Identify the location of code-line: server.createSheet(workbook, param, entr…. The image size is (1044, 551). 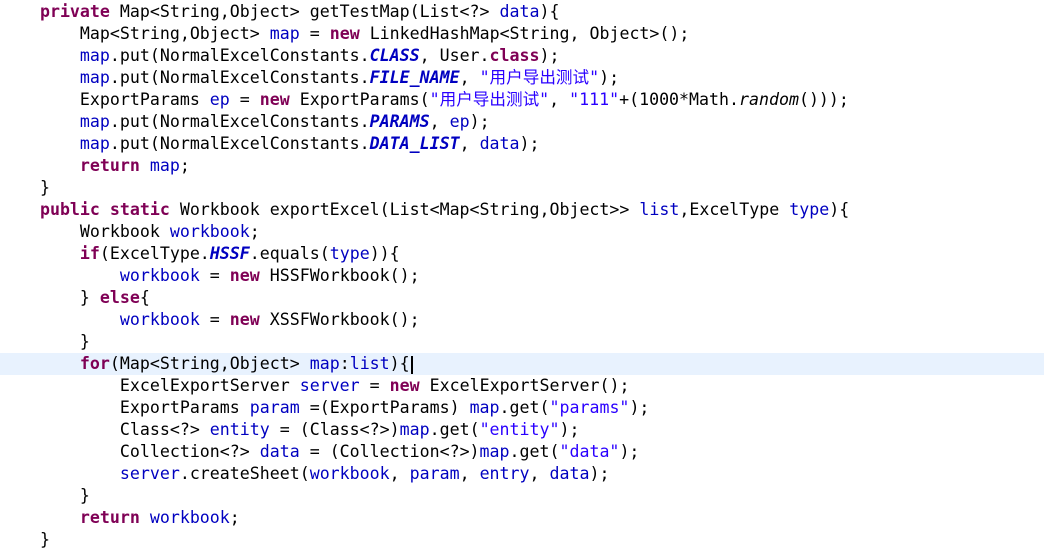
(522, 474).